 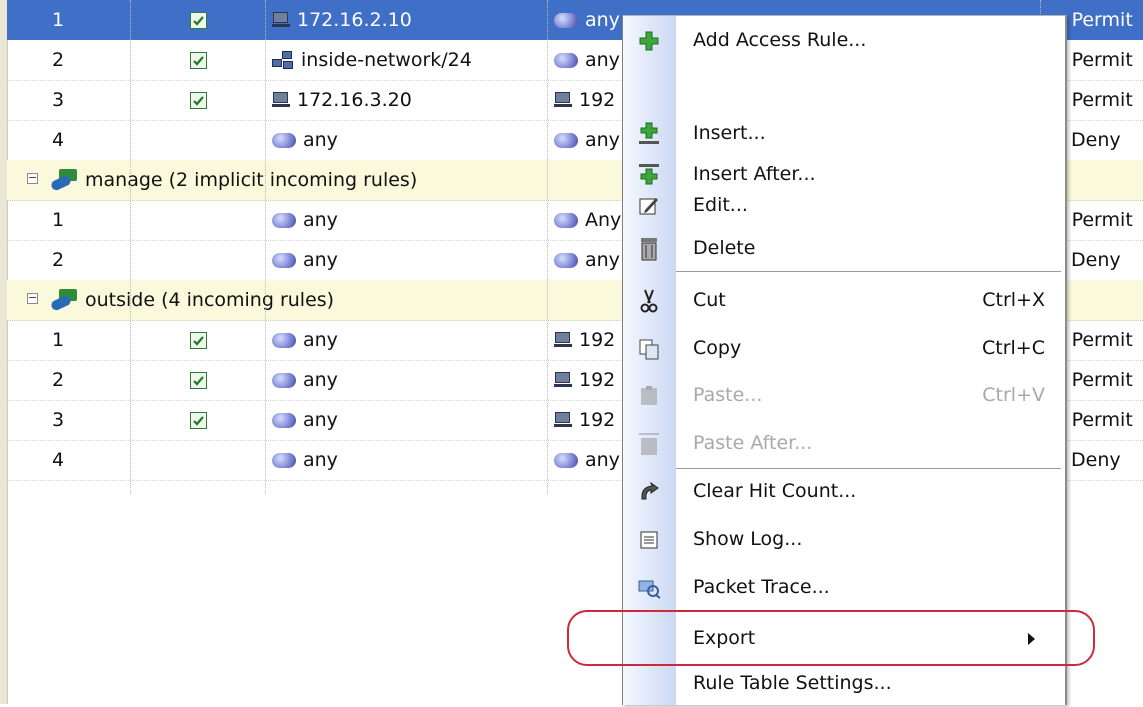 I want to click on group-label-text: manage (2 implicit incoming rules), so click(x=251, y=180).